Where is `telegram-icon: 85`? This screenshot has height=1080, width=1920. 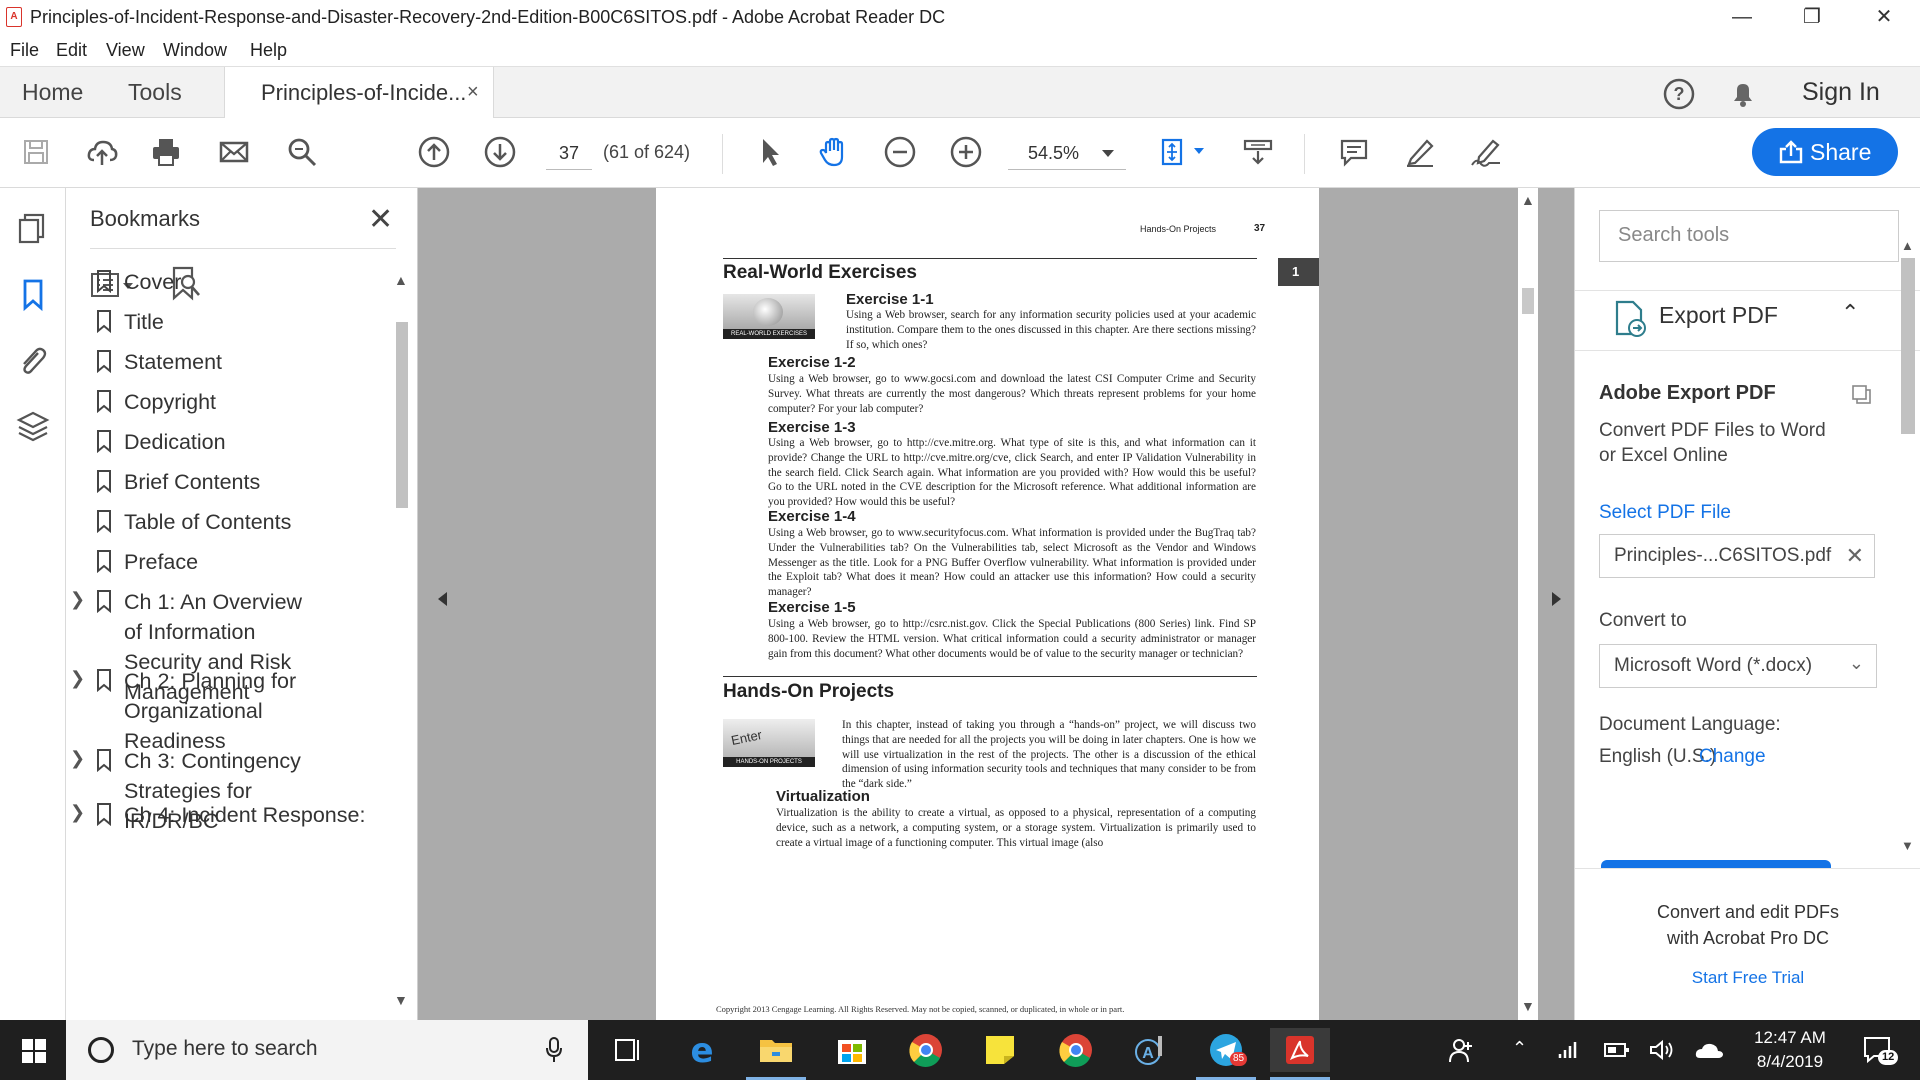 telegram-icon: 85 is located at coordinates (1226, 1054).